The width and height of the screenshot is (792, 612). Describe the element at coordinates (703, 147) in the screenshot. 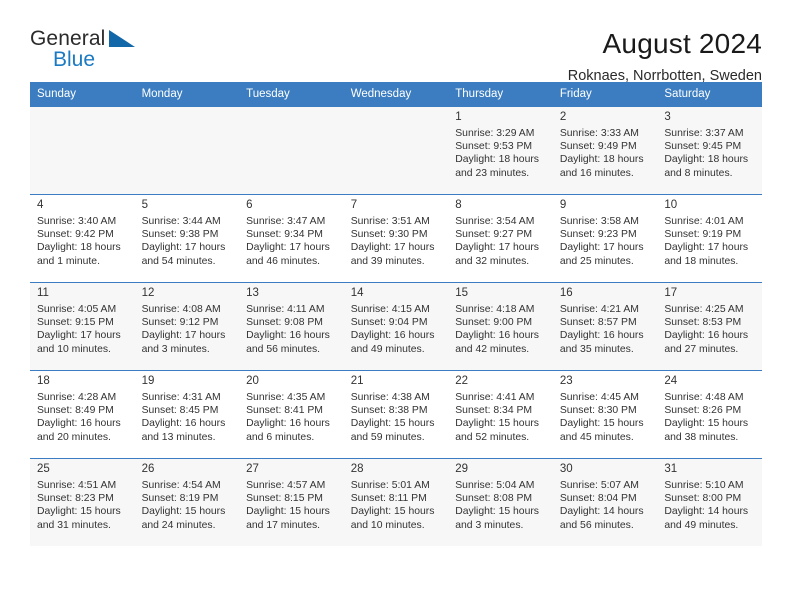

I see `sunset-text: Sunset: 9:45 PM` at that location.